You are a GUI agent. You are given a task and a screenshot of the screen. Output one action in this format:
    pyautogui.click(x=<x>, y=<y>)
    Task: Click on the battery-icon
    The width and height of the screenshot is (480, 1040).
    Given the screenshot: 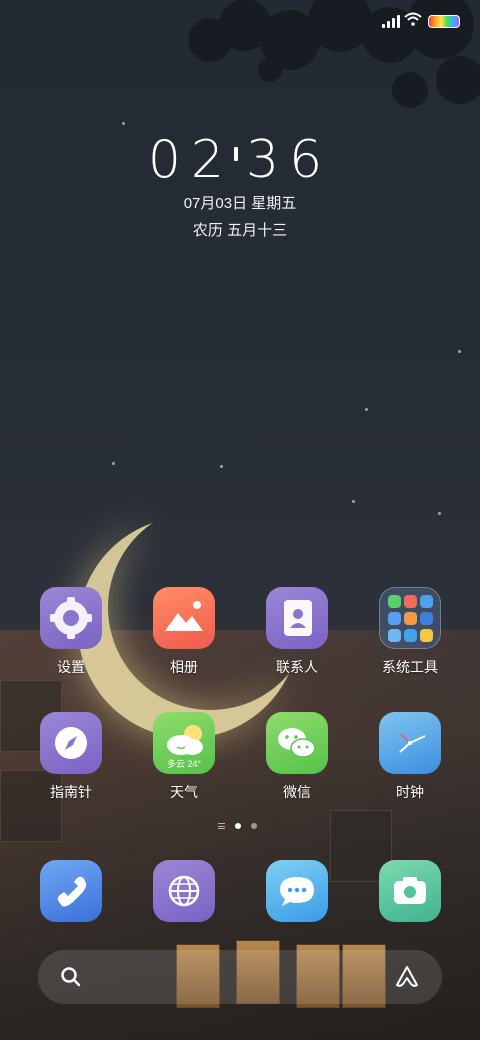 What is the action you would take?
    pyautogui.click(x=444, y=21)
    